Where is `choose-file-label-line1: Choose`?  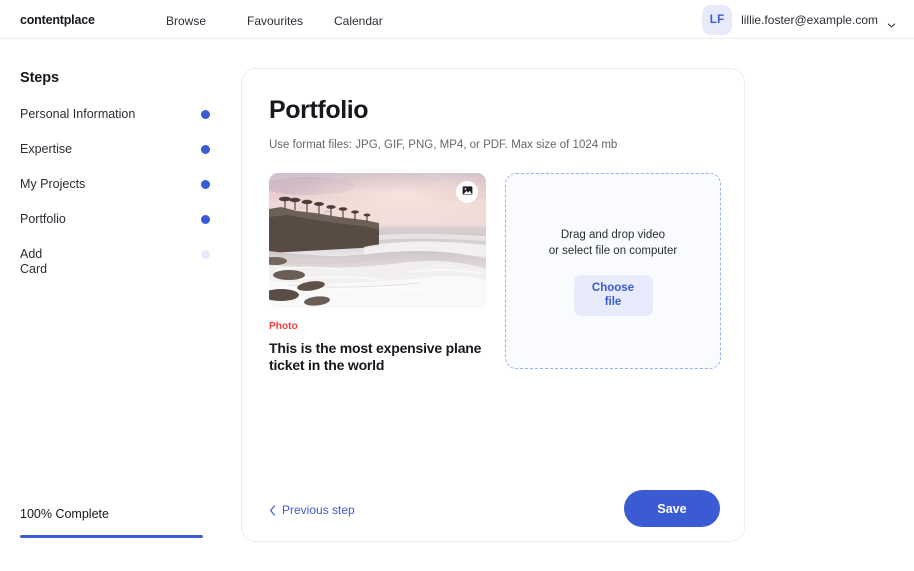
choose-file-label-line1: Choose is located at coordinates (613, 287).